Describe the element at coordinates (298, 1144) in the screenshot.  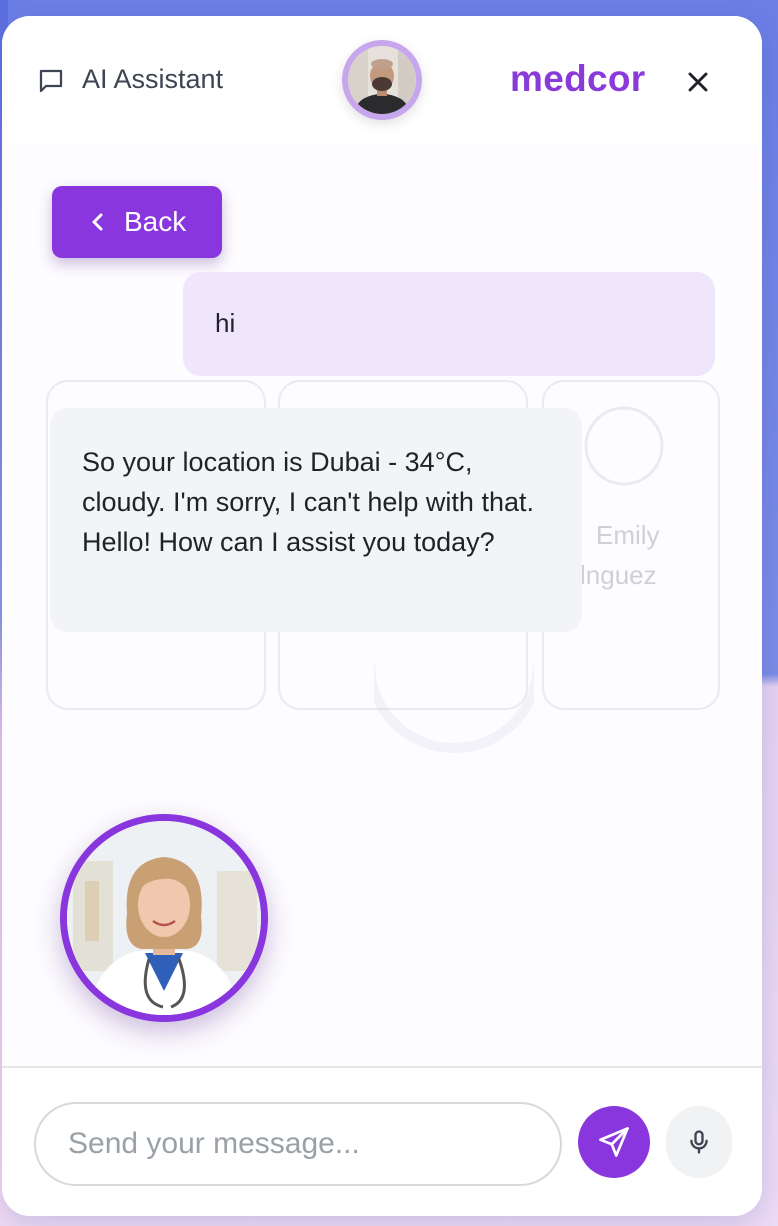
I see `message-input` at that location.